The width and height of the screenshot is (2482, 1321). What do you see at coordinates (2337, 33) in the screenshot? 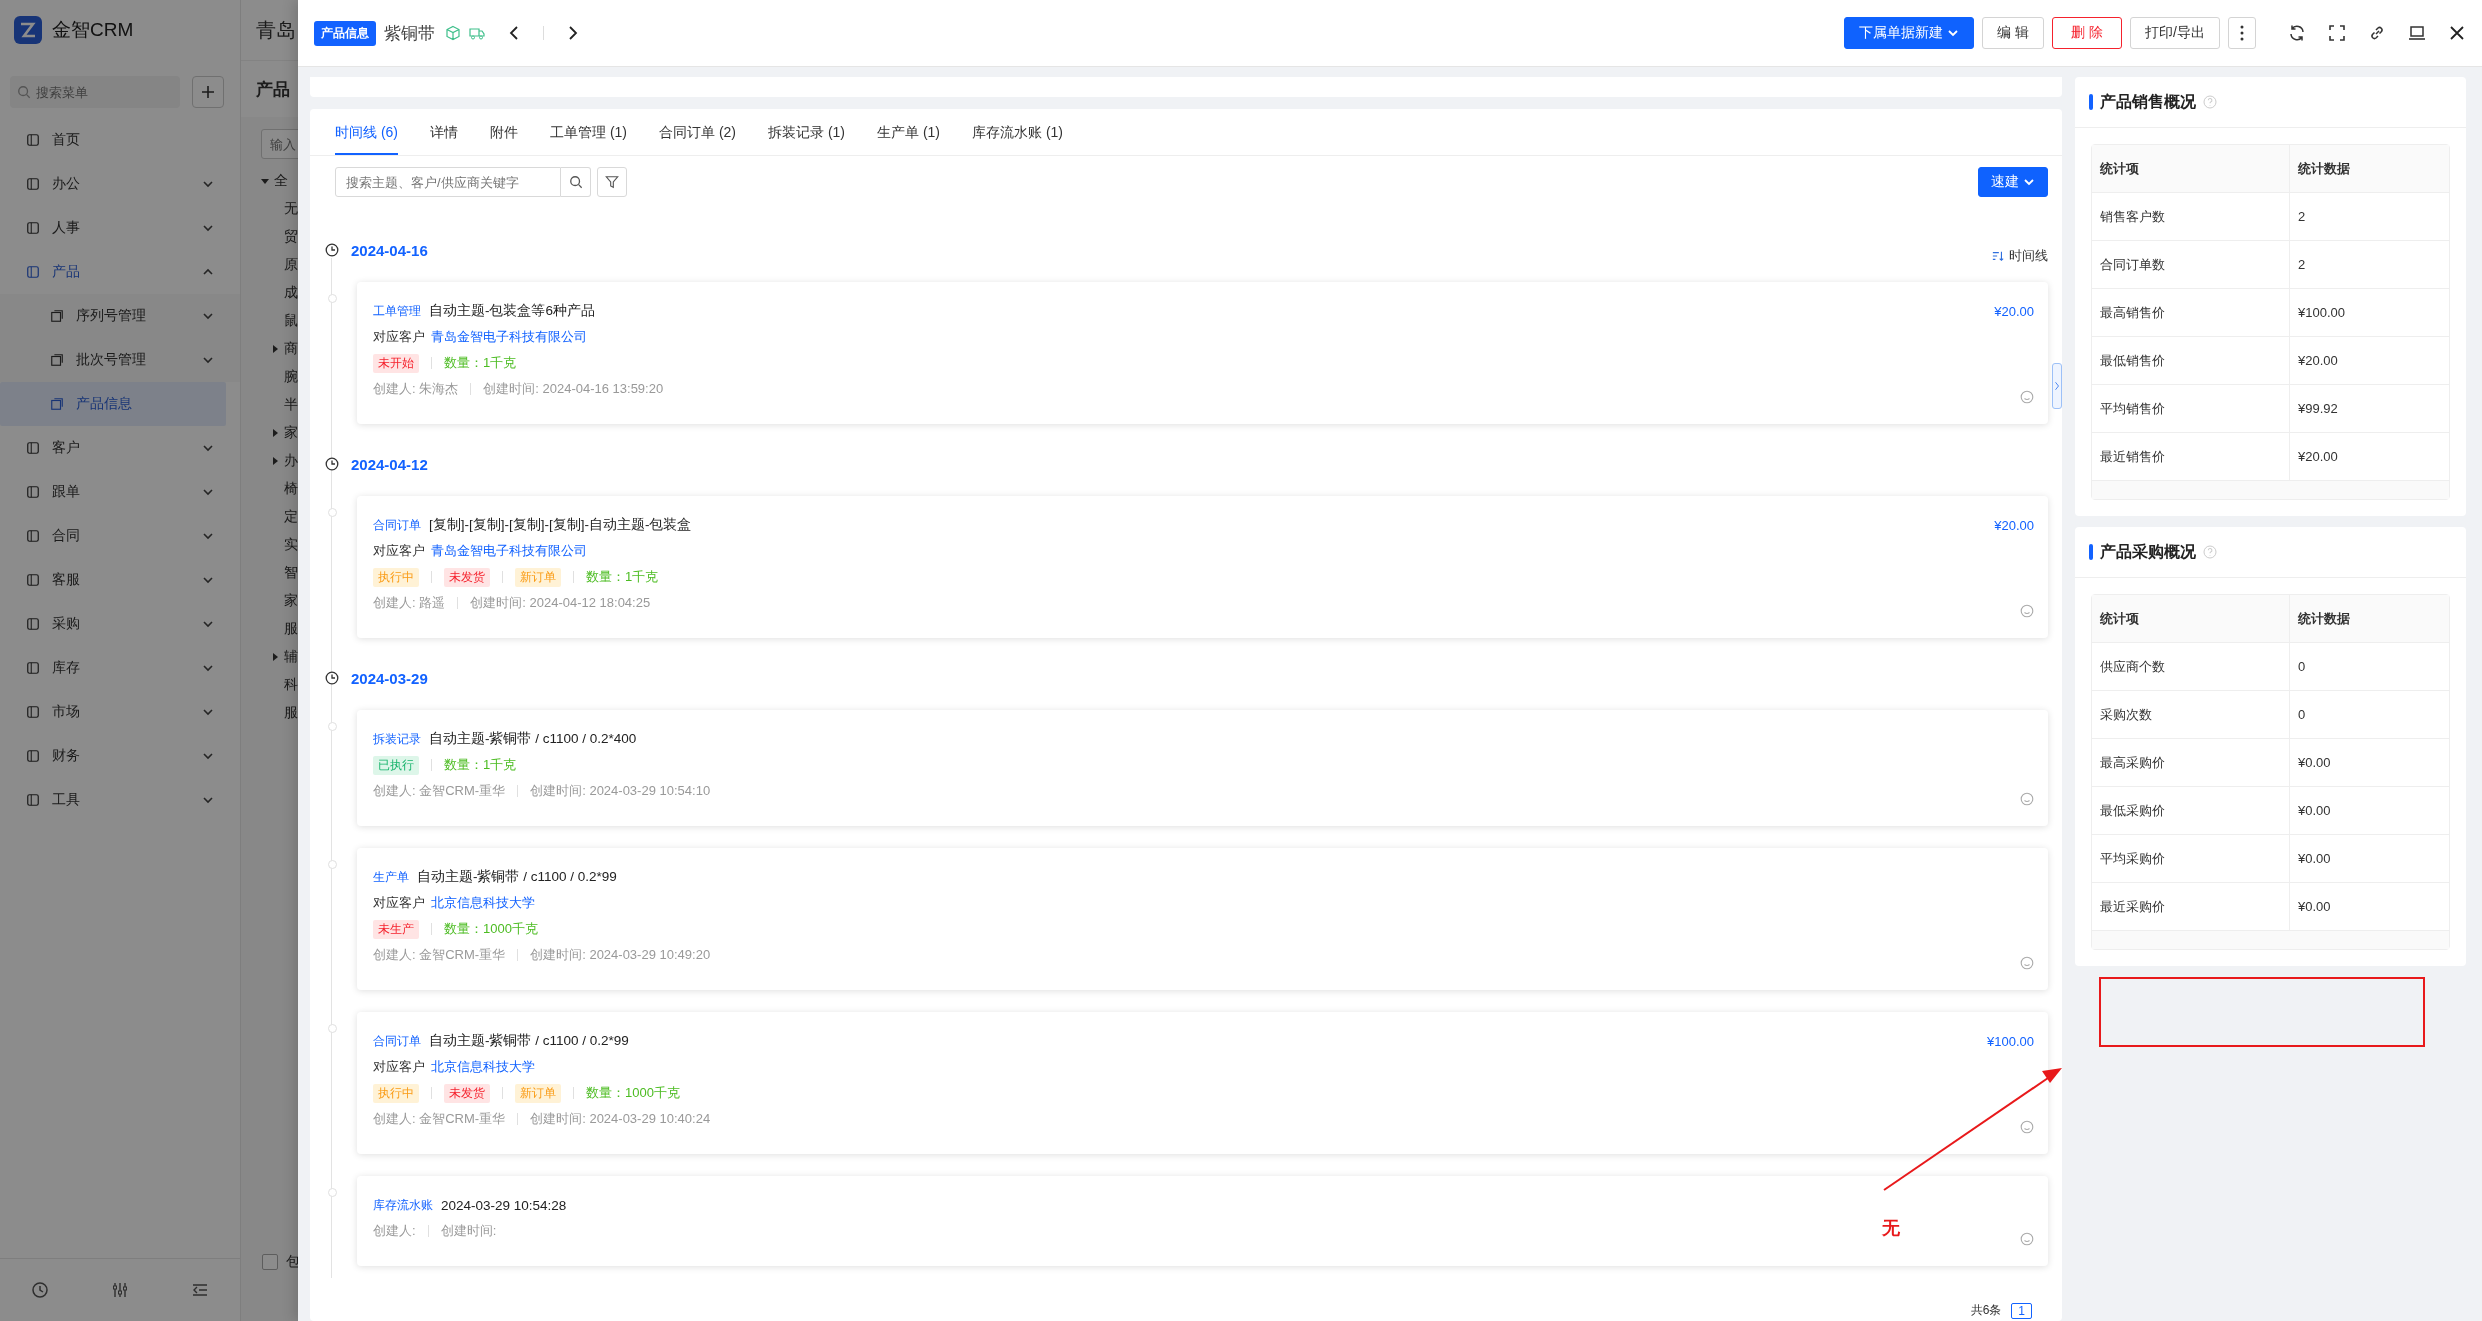
I see `fullscreen-icon` at bounding box center [2337, 33].